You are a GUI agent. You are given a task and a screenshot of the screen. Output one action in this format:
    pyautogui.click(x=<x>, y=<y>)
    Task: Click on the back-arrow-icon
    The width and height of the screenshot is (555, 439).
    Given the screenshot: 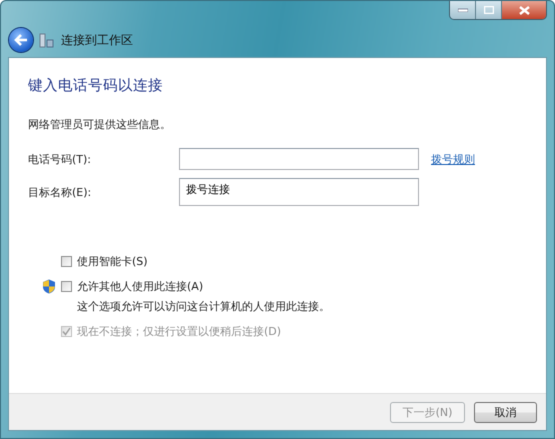 What is the action you would take?
    pyautogui.click(x=21, y=40)
    